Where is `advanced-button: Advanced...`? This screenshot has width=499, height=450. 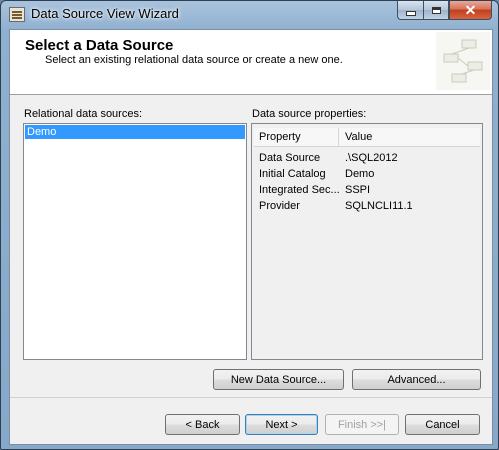
advanced-button: Advanced... is located at coordinates (416, 379).